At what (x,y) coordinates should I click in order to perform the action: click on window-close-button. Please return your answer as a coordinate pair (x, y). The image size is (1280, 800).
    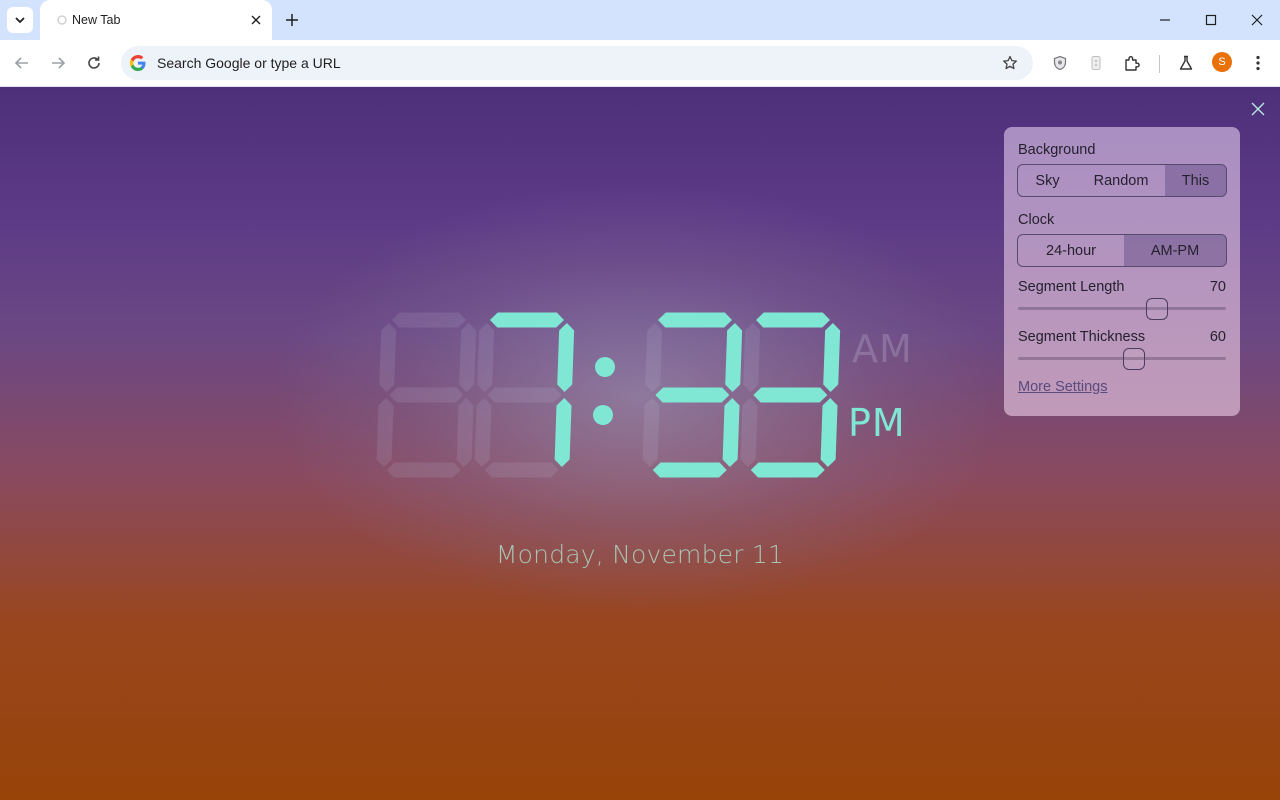
    Looking at the image, I should click on (1257, 20).